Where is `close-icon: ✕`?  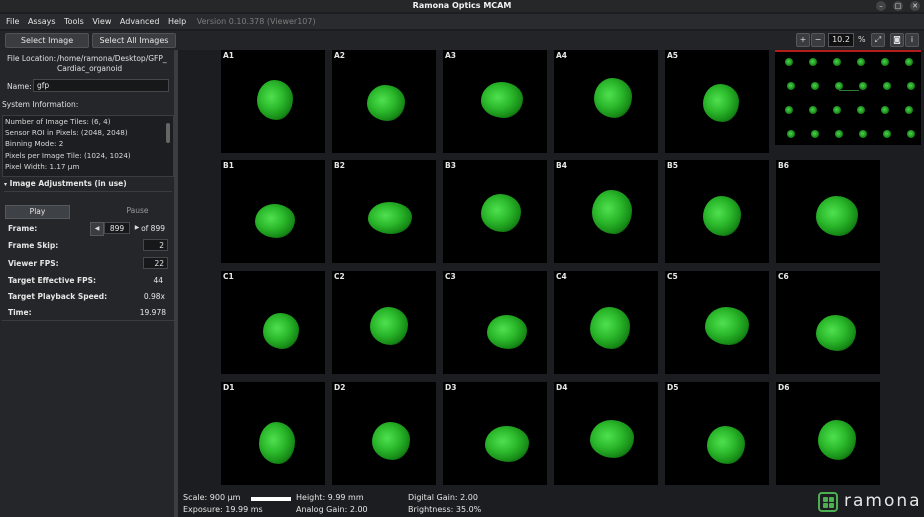 close-icon: ✕ is located at coordinates (915, 6).